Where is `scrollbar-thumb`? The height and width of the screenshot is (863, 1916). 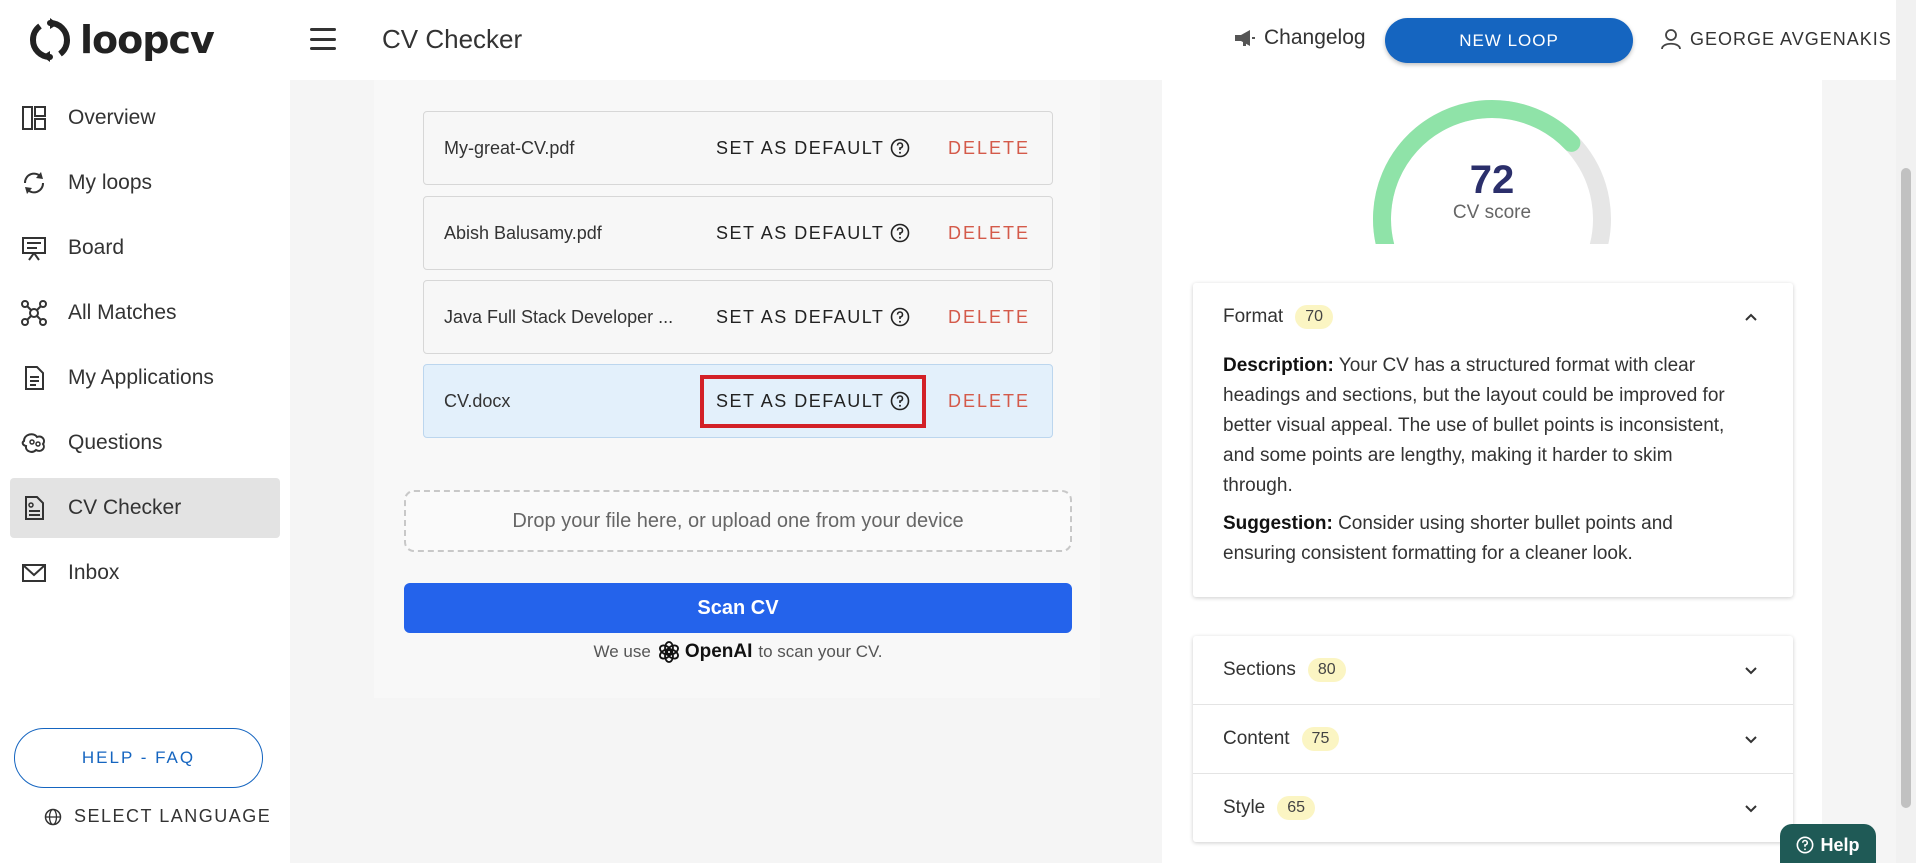 scrollbar-thumb is located at coordinates (1906, 488).